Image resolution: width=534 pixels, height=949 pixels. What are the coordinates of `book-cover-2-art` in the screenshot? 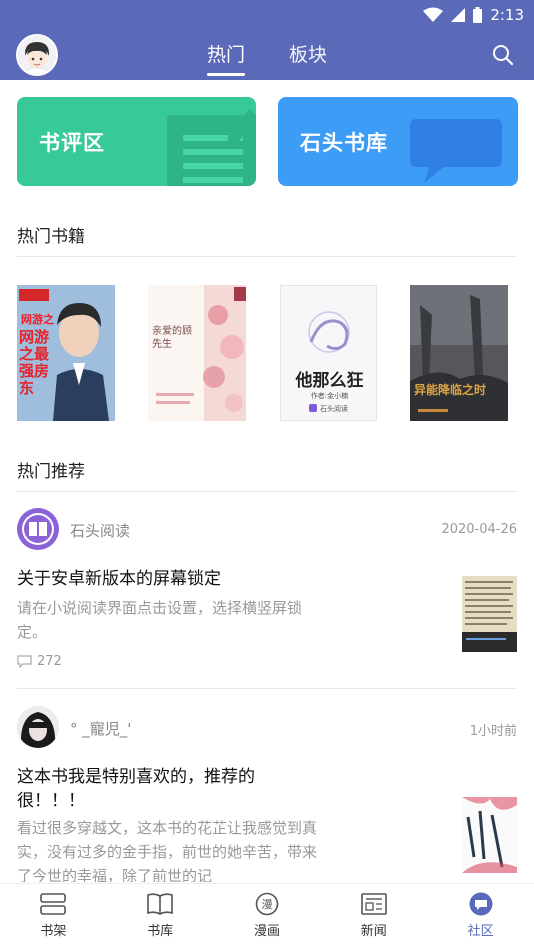 It's located at (197, 353).